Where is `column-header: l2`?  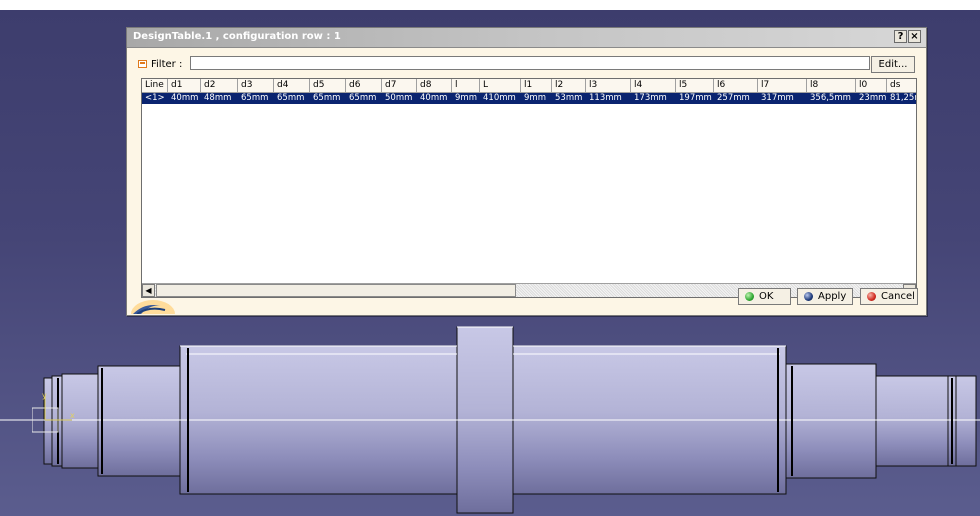 column-header: l2 is located at coordinates (569, 86).